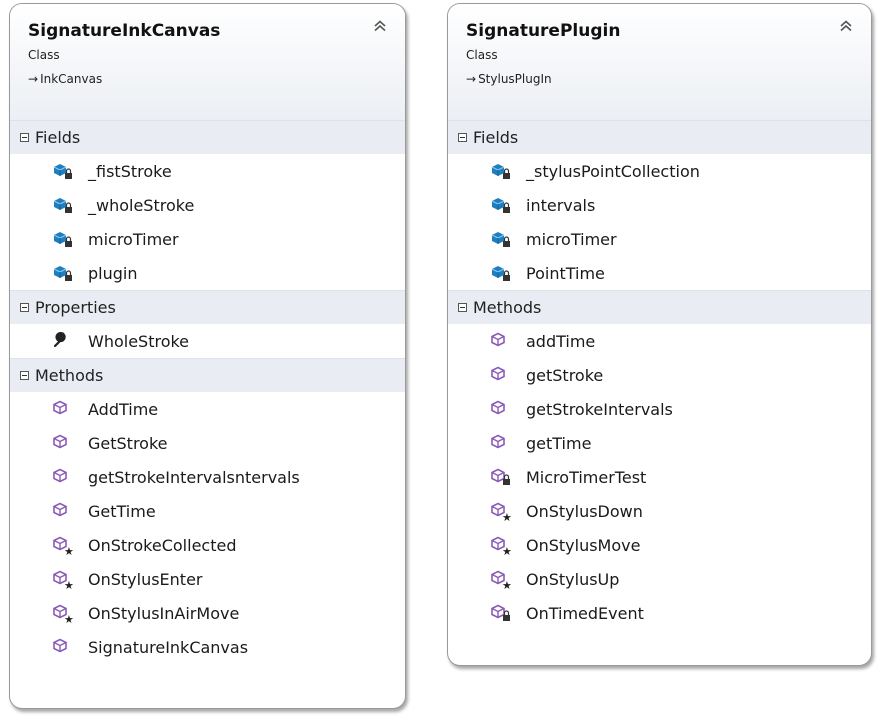 Image resolution: width=880 pixels, height=715 pixels. What do you see at coordinates (565, 273) in the screenshot?
I see `member-name: PointTime` at bounding box center [565, 273].